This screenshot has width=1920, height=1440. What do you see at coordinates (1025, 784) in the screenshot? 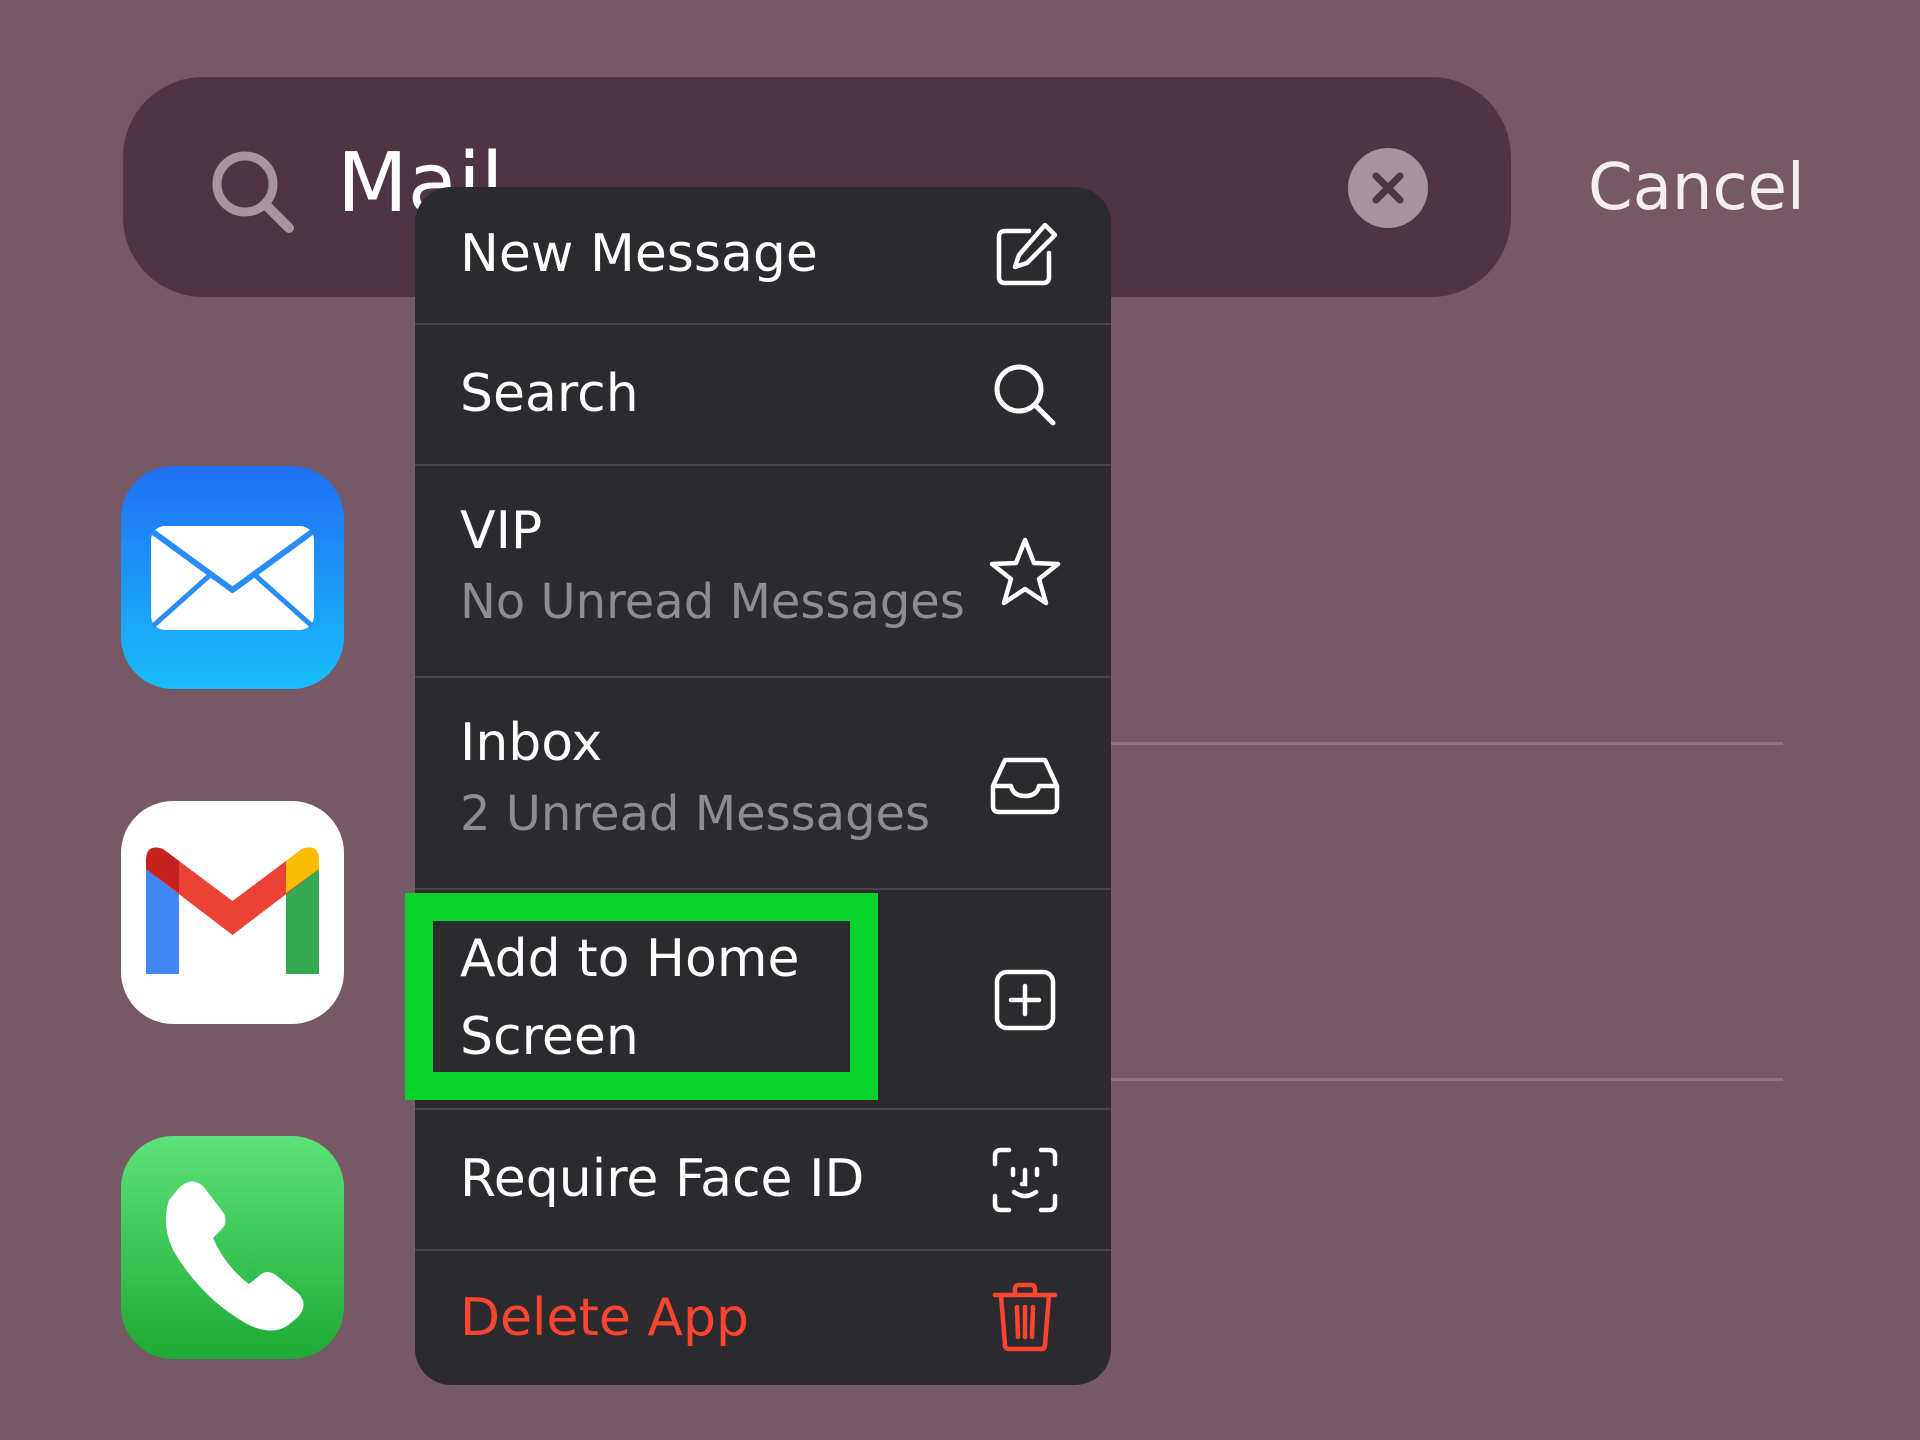
I see `inbox-tray-icon` at bounding box center [1025, 784].